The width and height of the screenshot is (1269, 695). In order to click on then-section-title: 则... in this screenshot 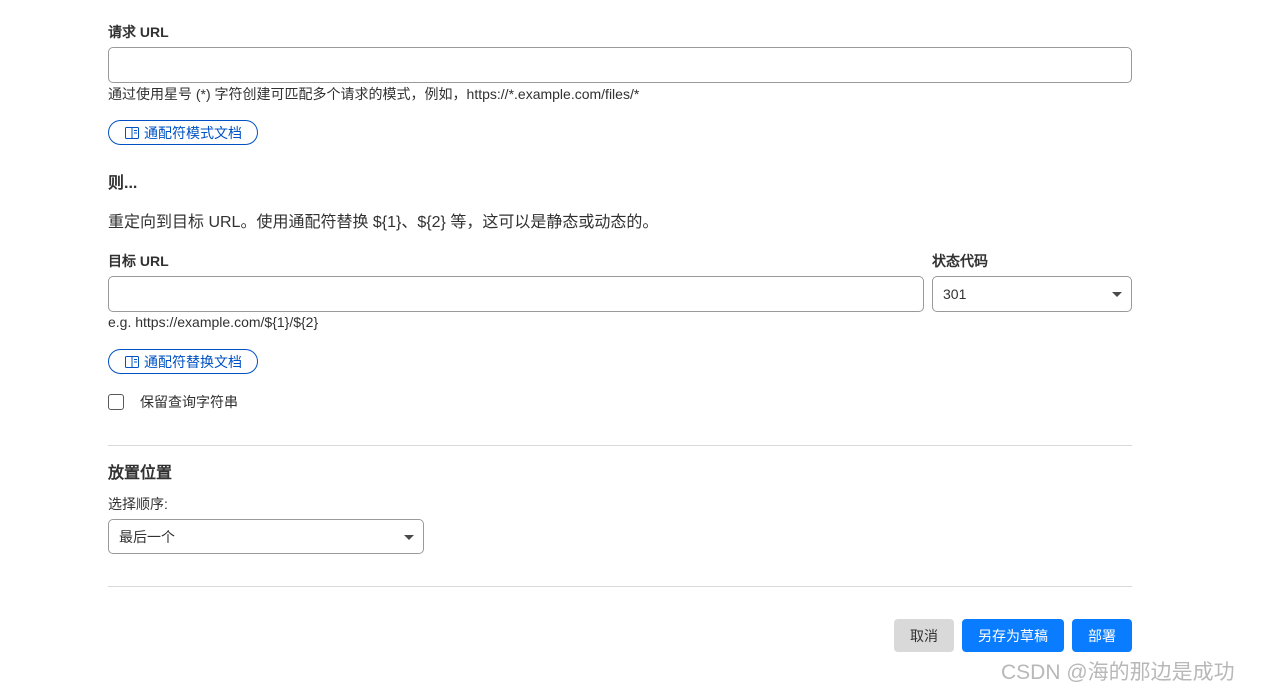, I will do `click(123, 183)`.